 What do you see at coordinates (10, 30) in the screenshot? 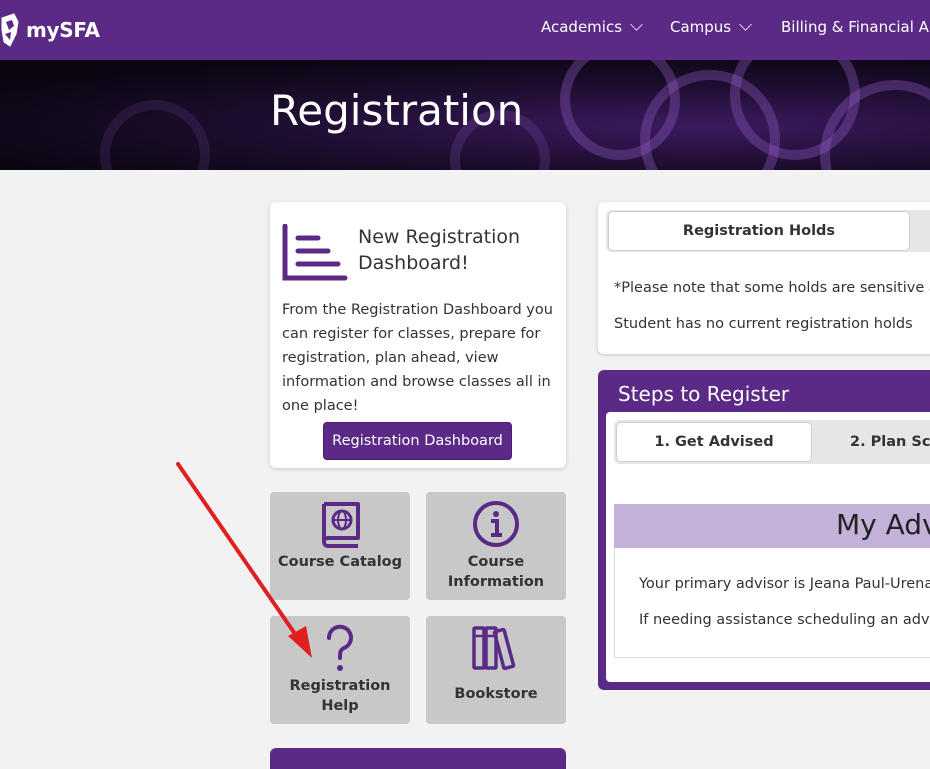
I see `lumberjack-logo-icon` at bounding box center [10, 30].